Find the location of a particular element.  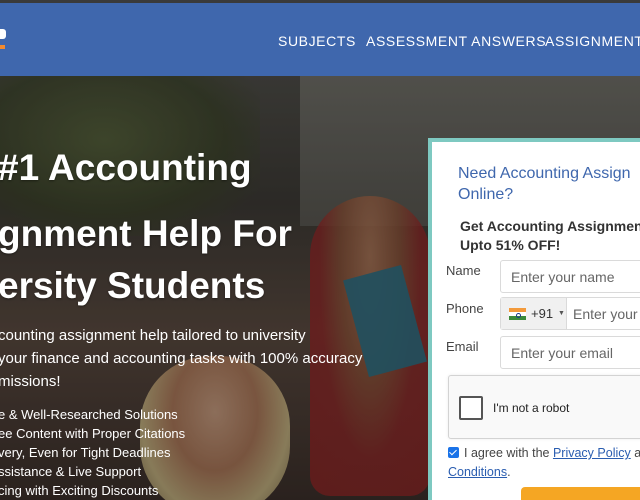

hero-description-line: missions! is located at coordinates (30, 381).